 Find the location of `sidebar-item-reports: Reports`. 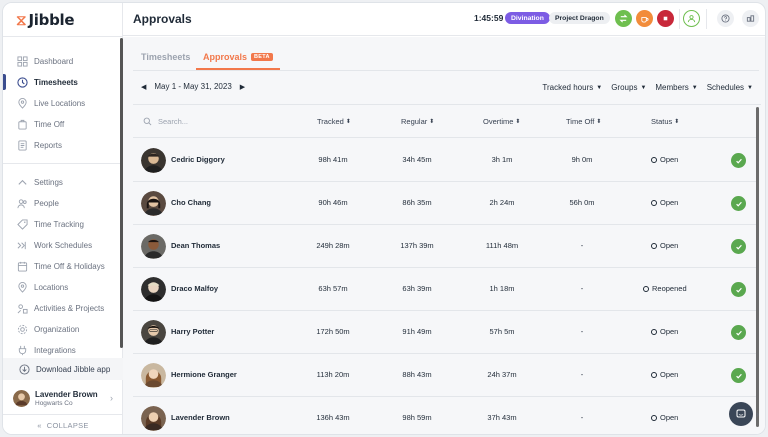

sidebar-item-reports: Reports is located at coordinates (39, 145).